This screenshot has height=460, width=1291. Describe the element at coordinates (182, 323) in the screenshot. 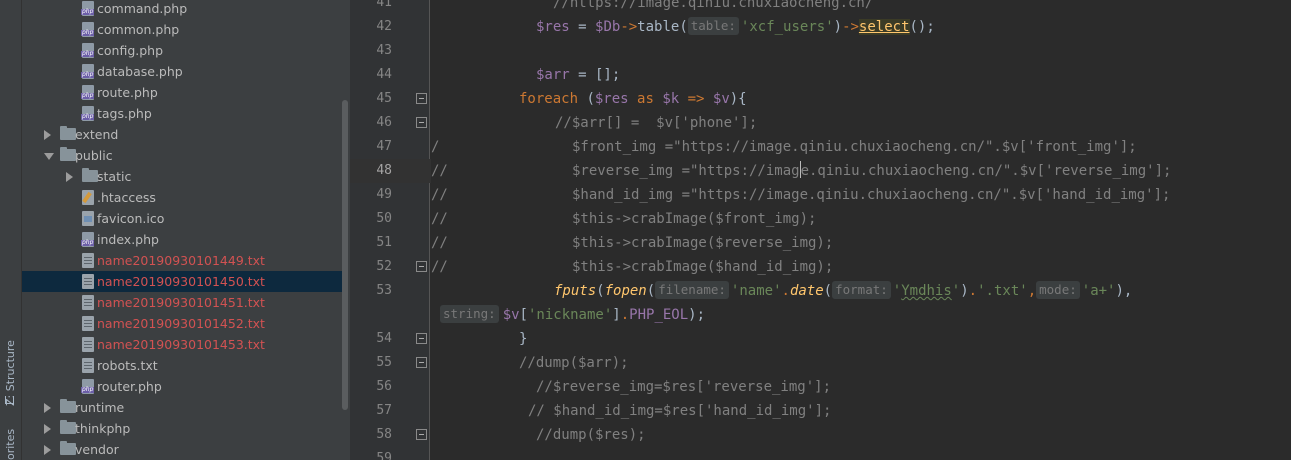

I see `tree-row: name20190930101452.txt` at that location.